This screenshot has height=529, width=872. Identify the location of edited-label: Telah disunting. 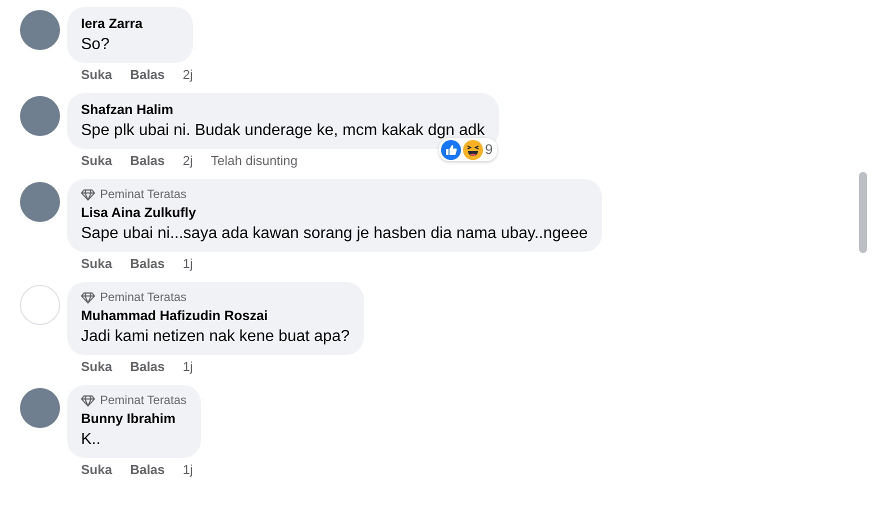
(254, 161).